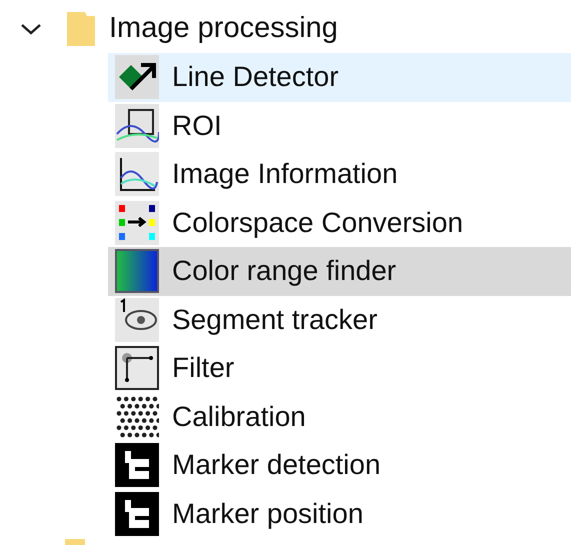 The image size is (571, 545). I want to click on tree-item-label: Color range finder, so click(284, 271).